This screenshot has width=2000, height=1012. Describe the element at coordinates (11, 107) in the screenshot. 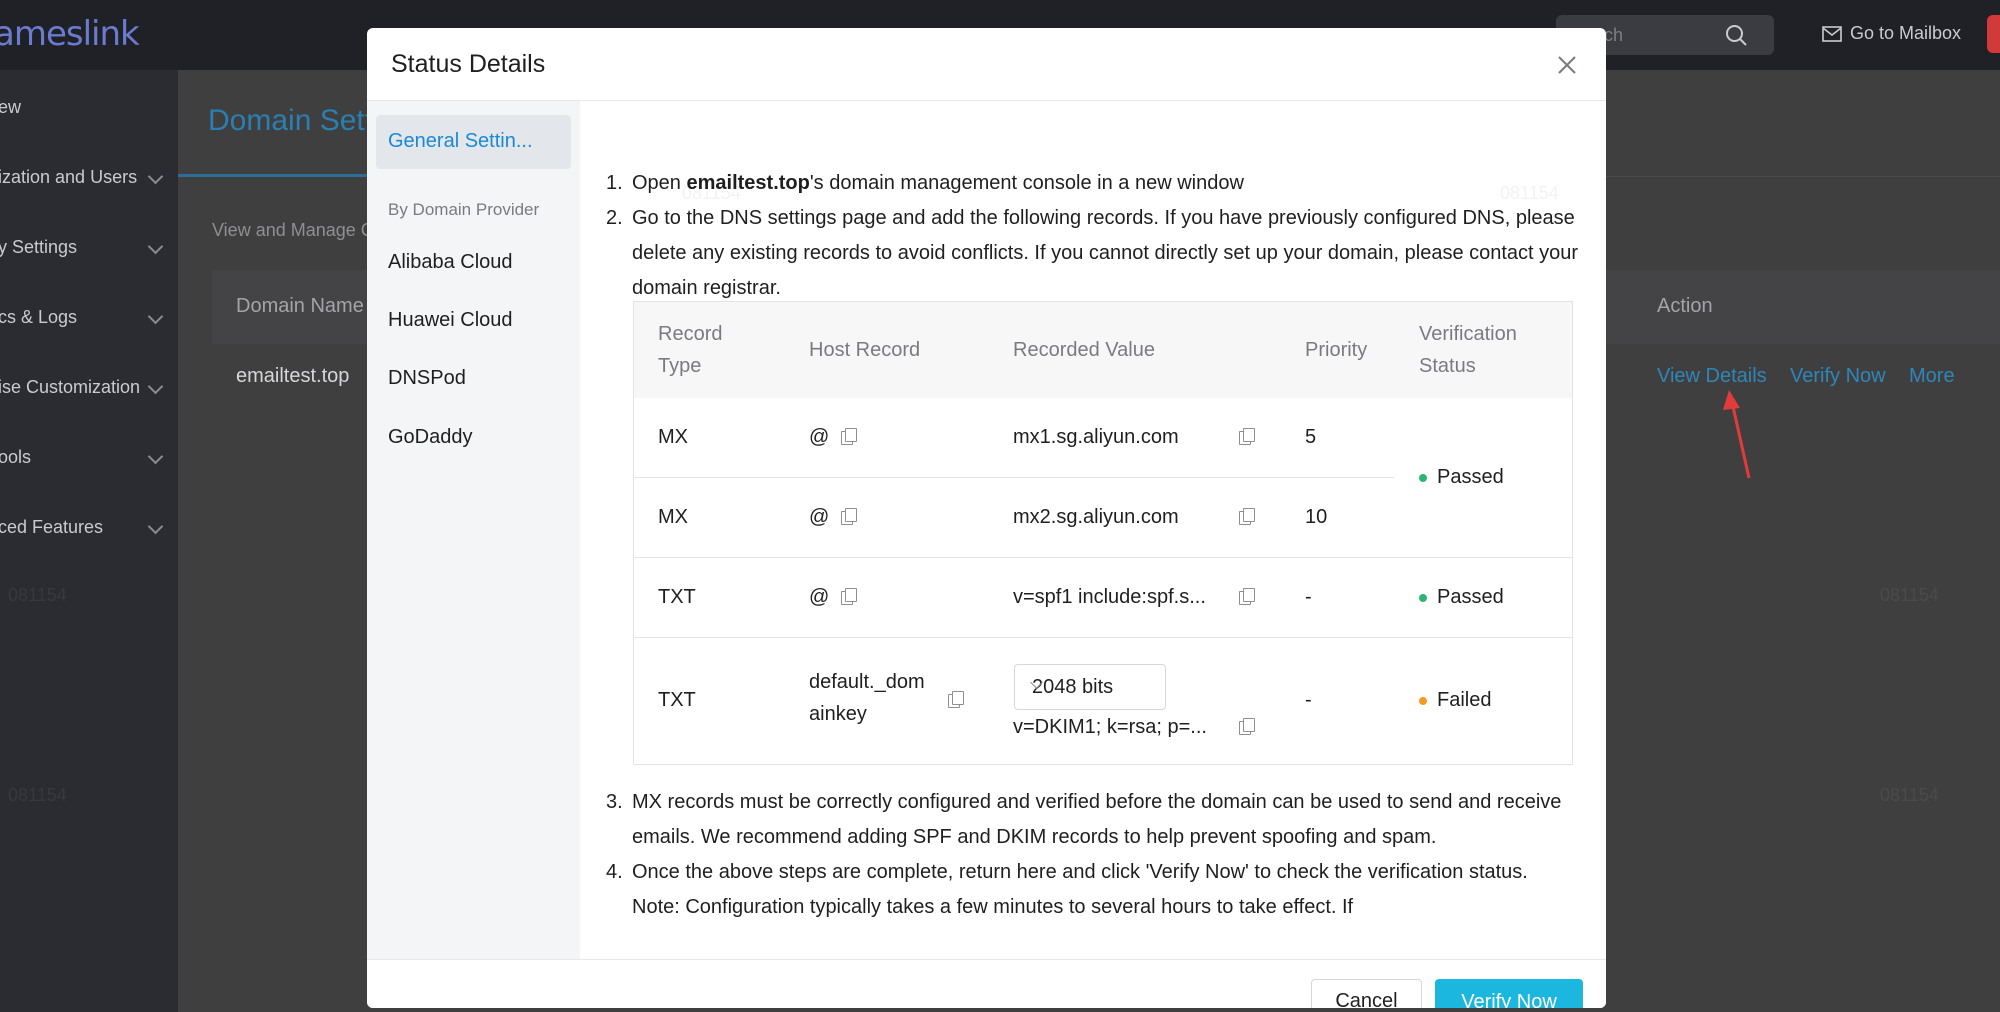

I see `sidebar-item-label: ew` at that location.